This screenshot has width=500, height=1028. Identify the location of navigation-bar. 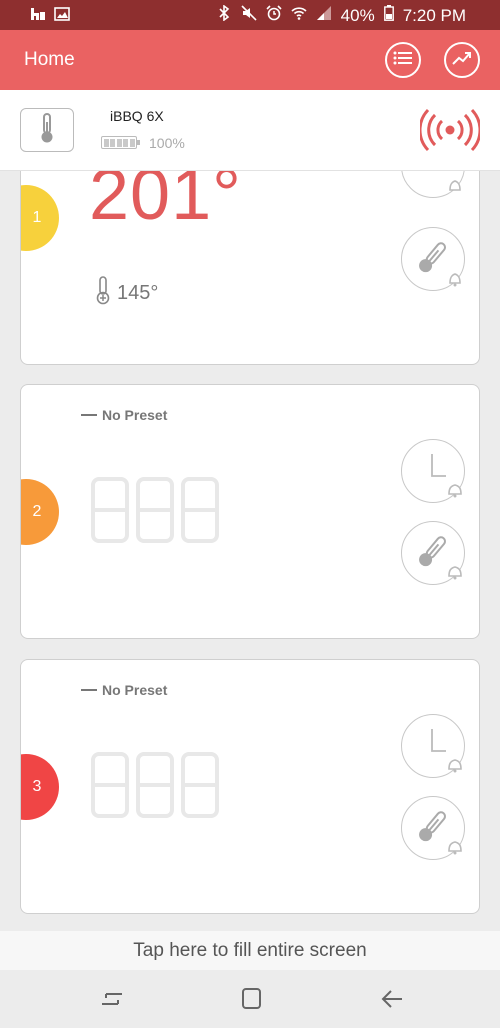
(250, 999).